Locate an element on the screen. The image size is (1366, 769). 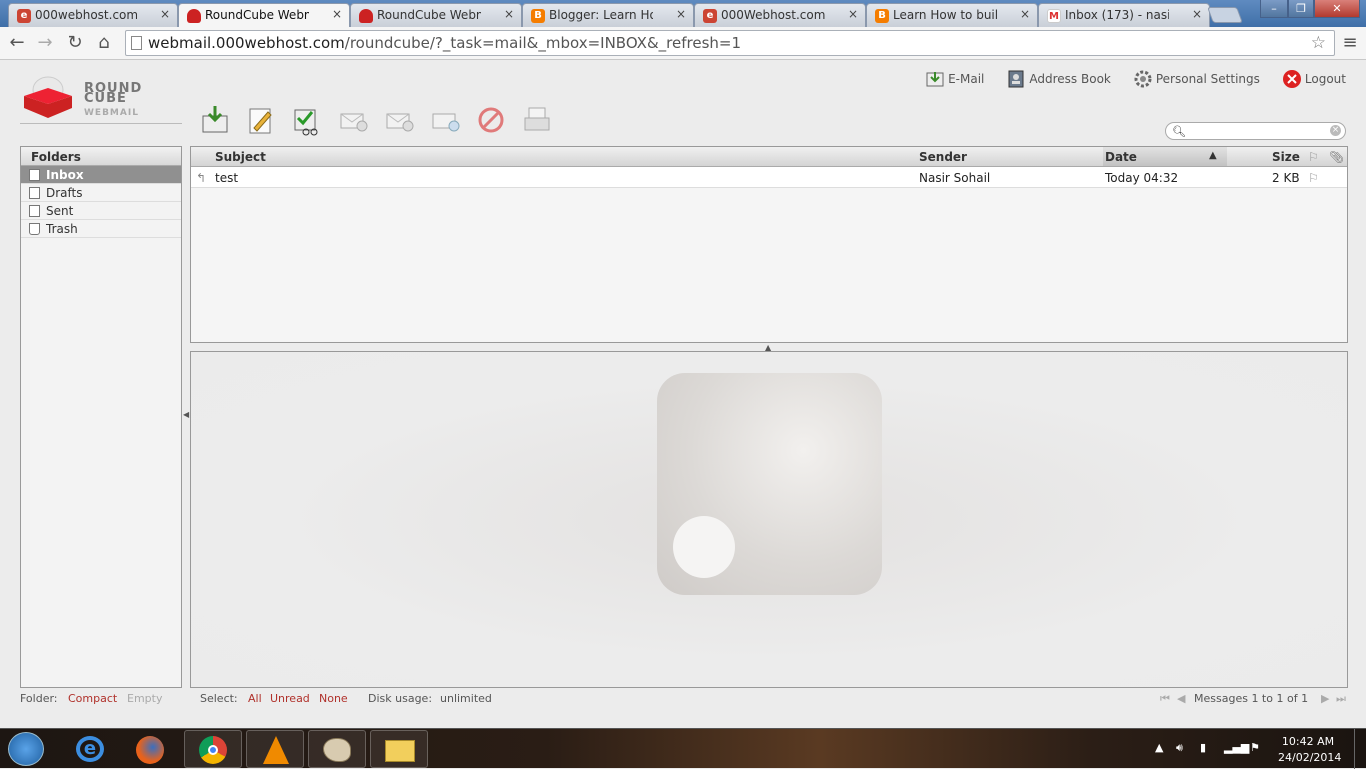
settings-link: Personal Settings is located at coordinates (1196, 79).